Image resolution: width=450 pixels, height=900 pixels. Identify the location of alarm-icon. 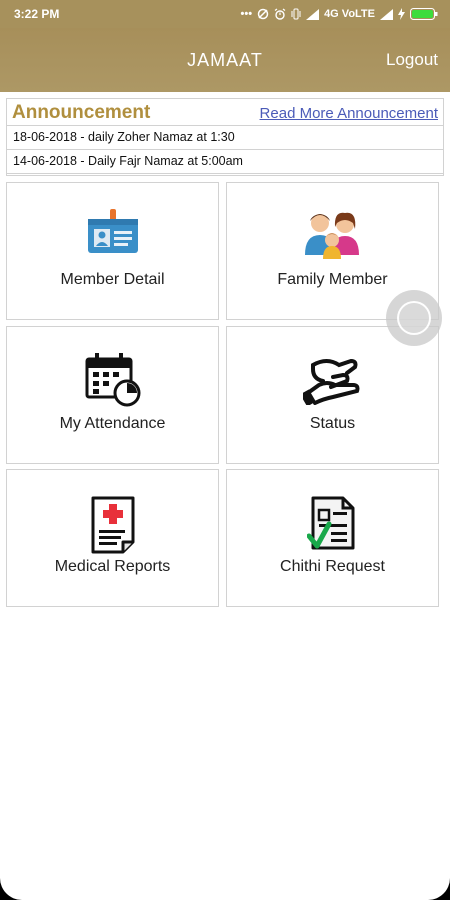
(280, 14).